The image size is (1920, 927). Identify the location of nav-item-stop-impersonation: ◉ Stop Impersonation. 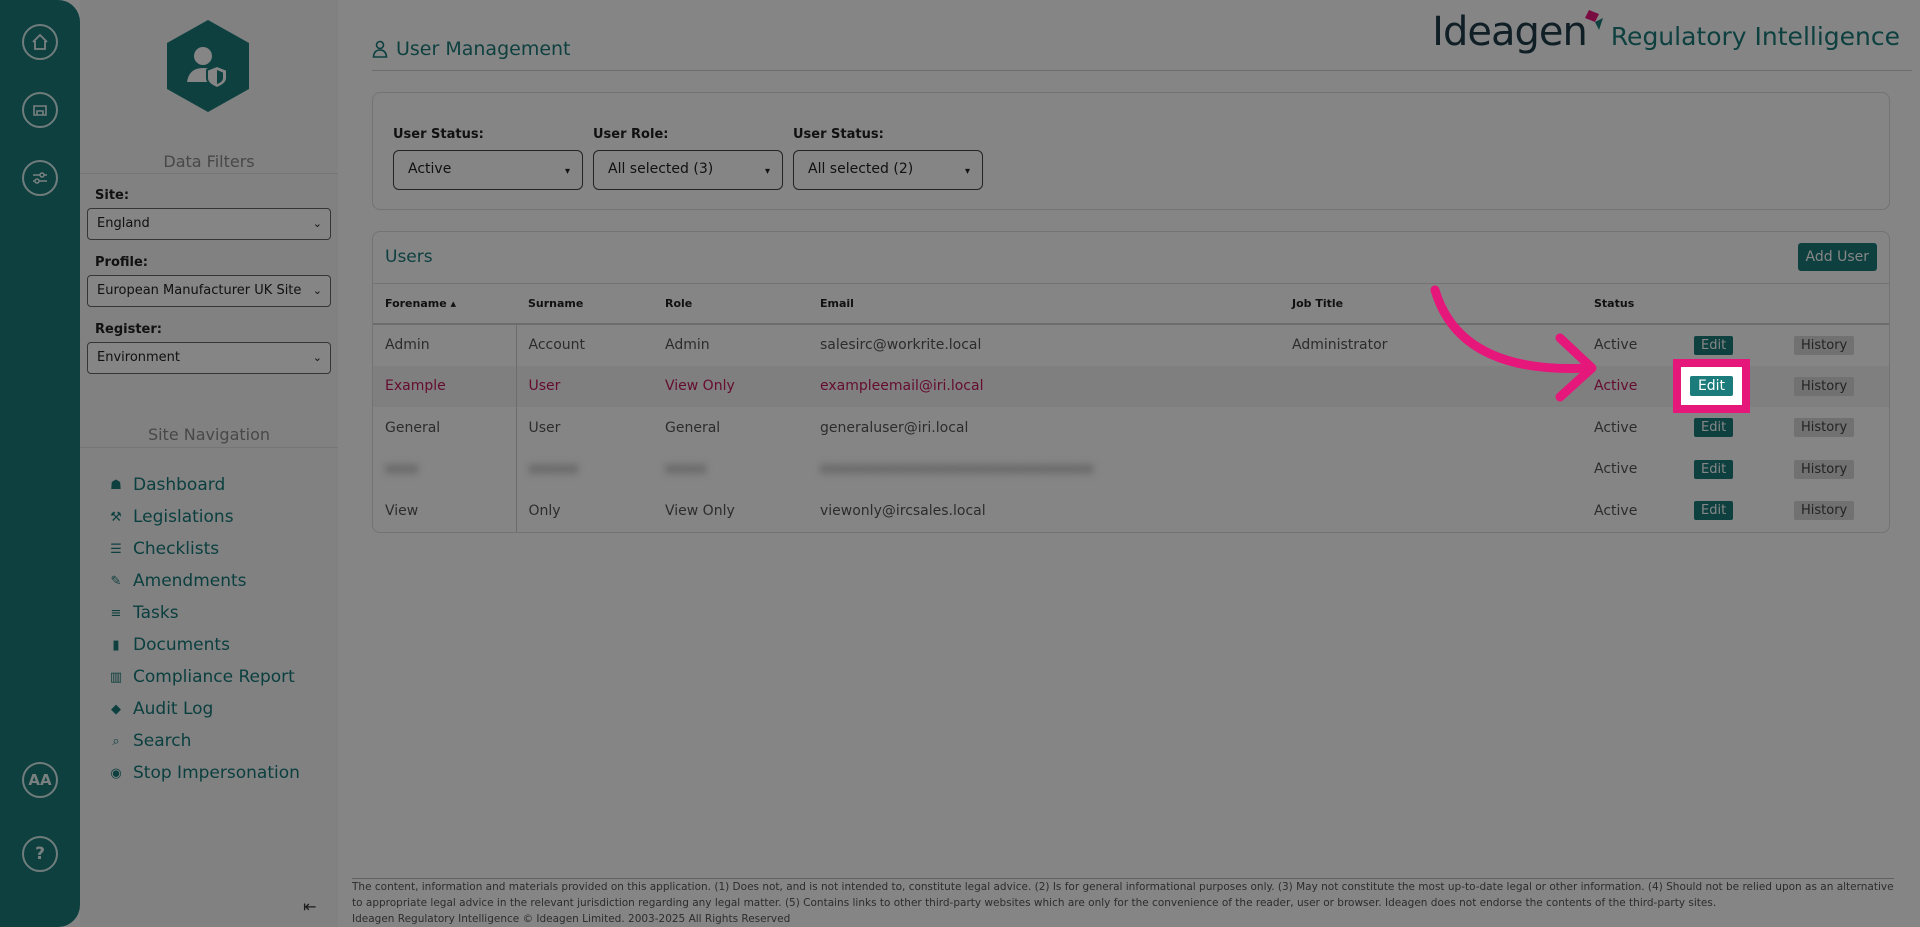
(202, 773).